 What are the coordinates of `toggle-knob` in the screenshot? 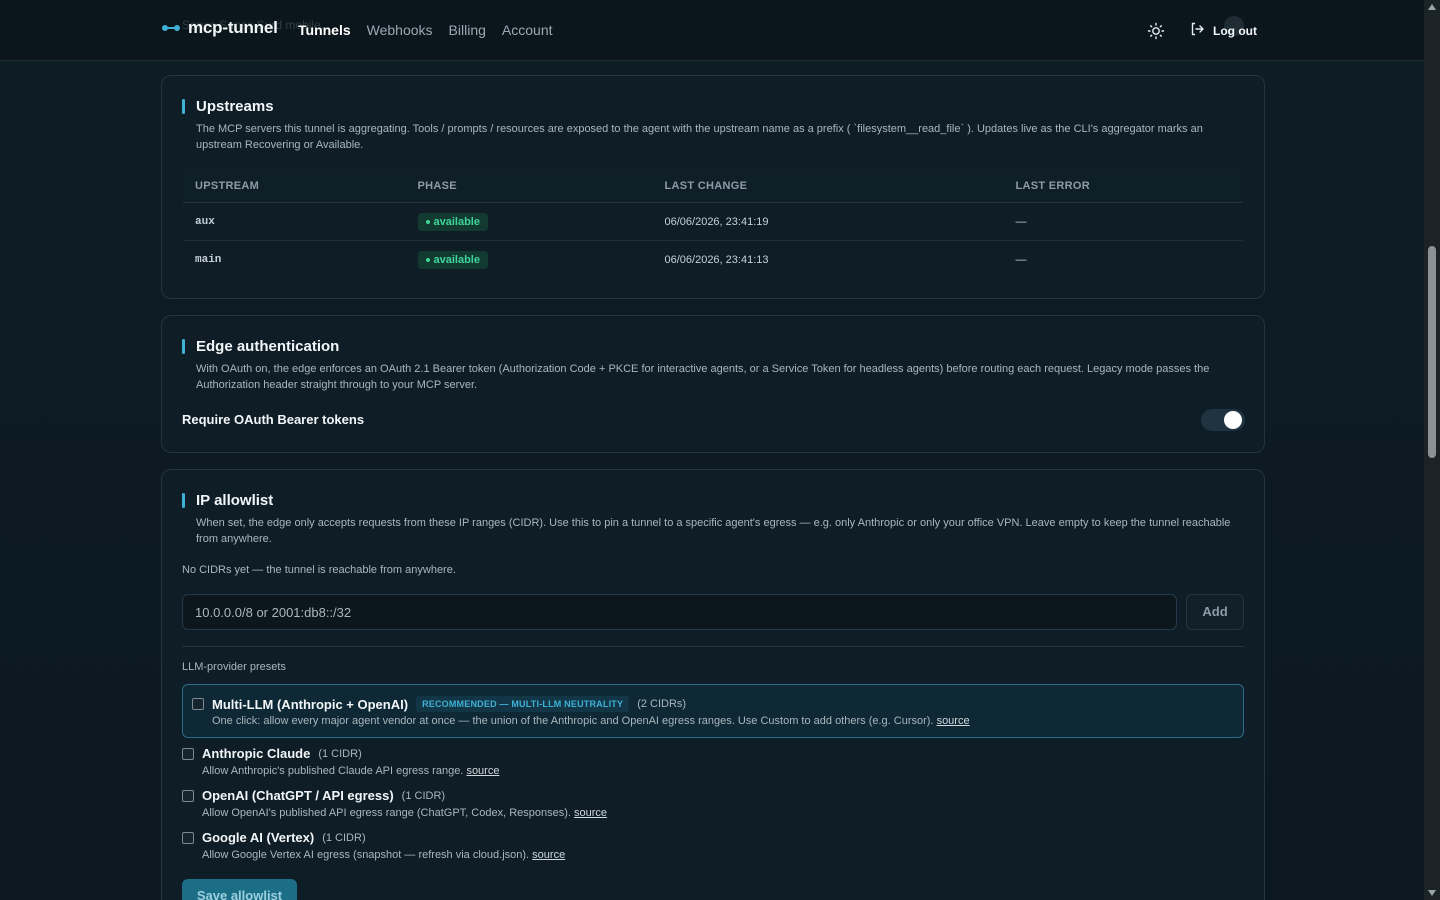 It's located at (1233, 420).